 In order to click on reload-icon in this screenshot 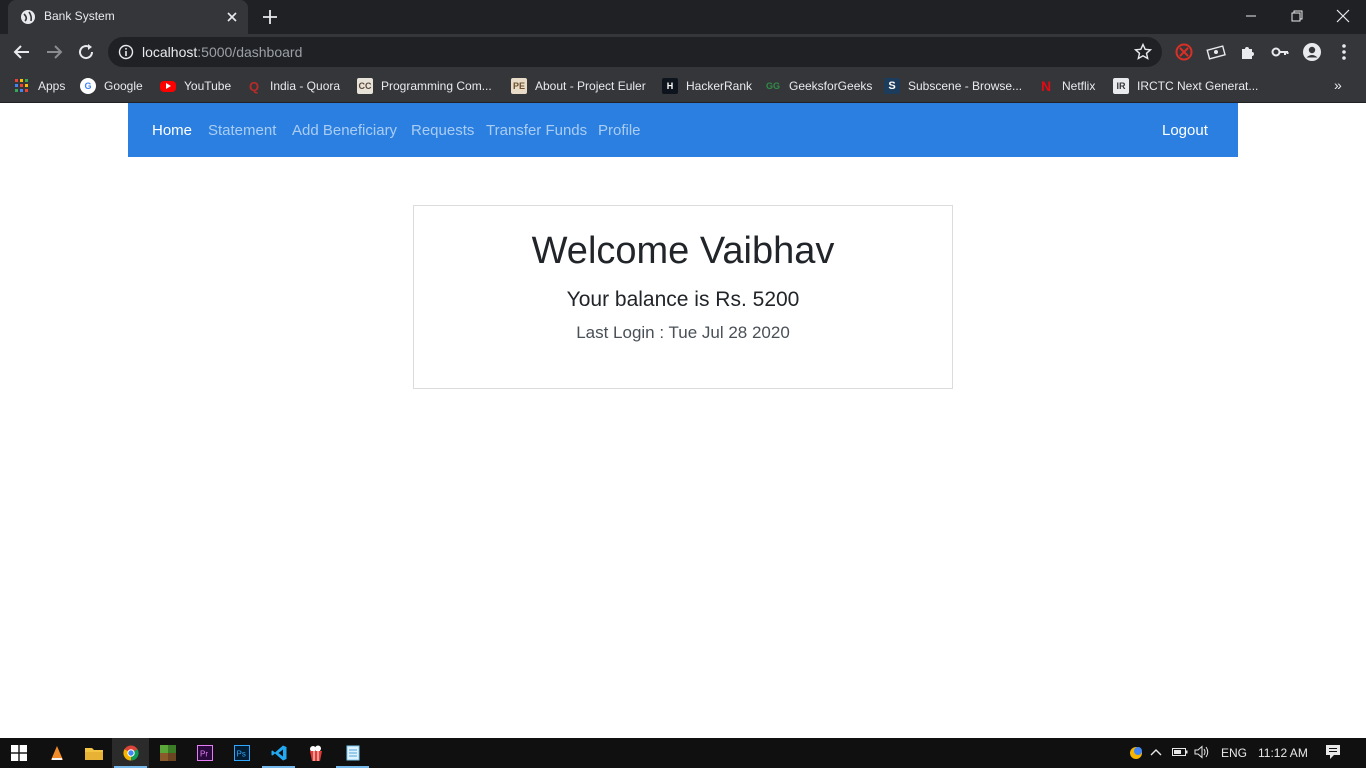, I will do `click(86, 52)`.